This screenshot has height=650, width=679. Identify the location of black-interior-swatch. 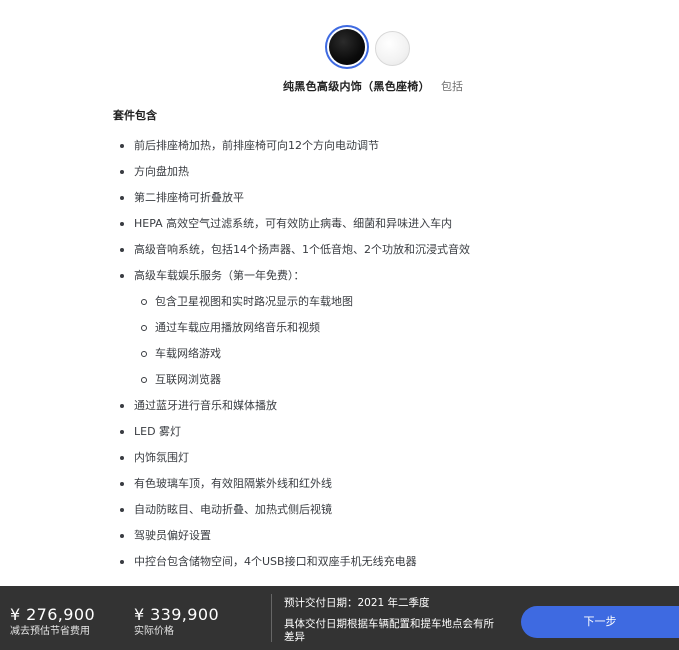
(347, 47).